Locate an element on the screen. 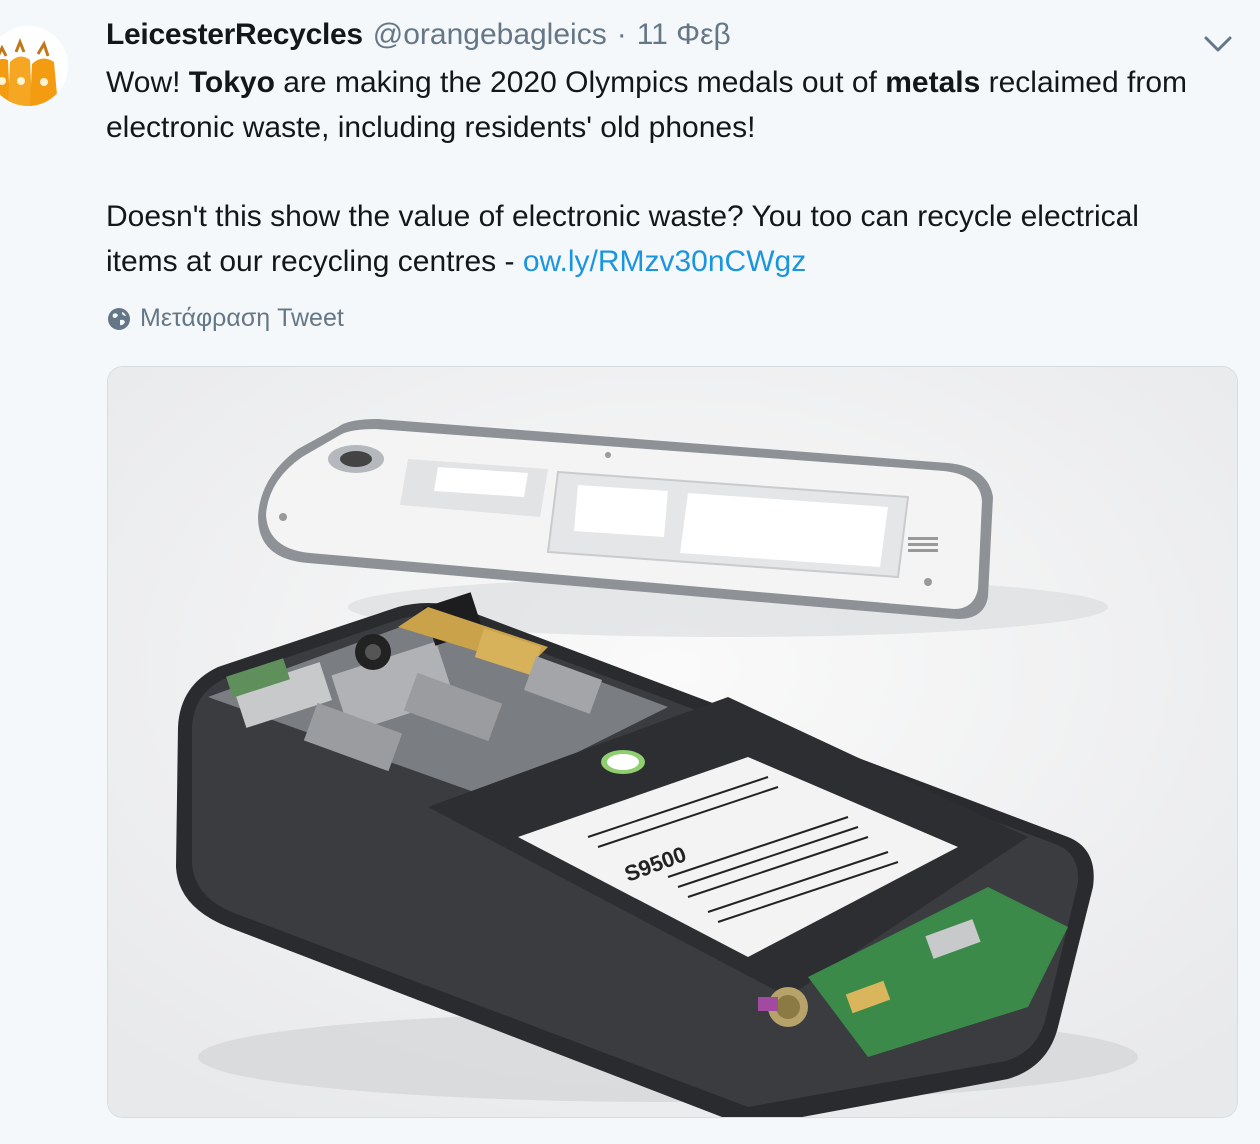 This screenshot has width=1260, height=1144. user-handle: @orangebagleics is located at coordinates (490, 35).